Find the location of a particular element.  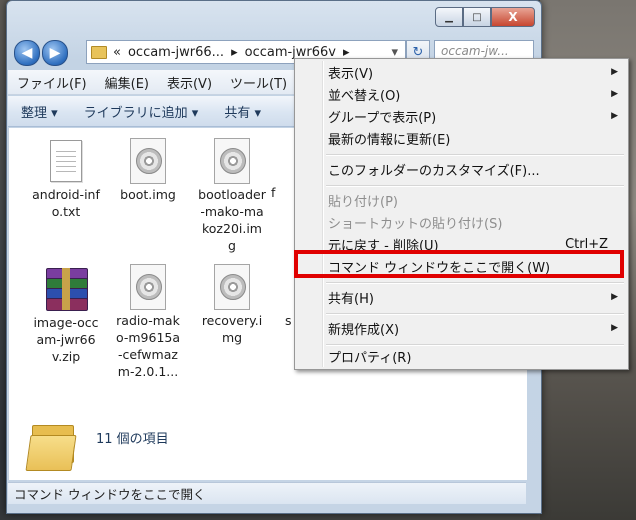

menu-edit: 編集(E) is located at coordinates (127, 82).